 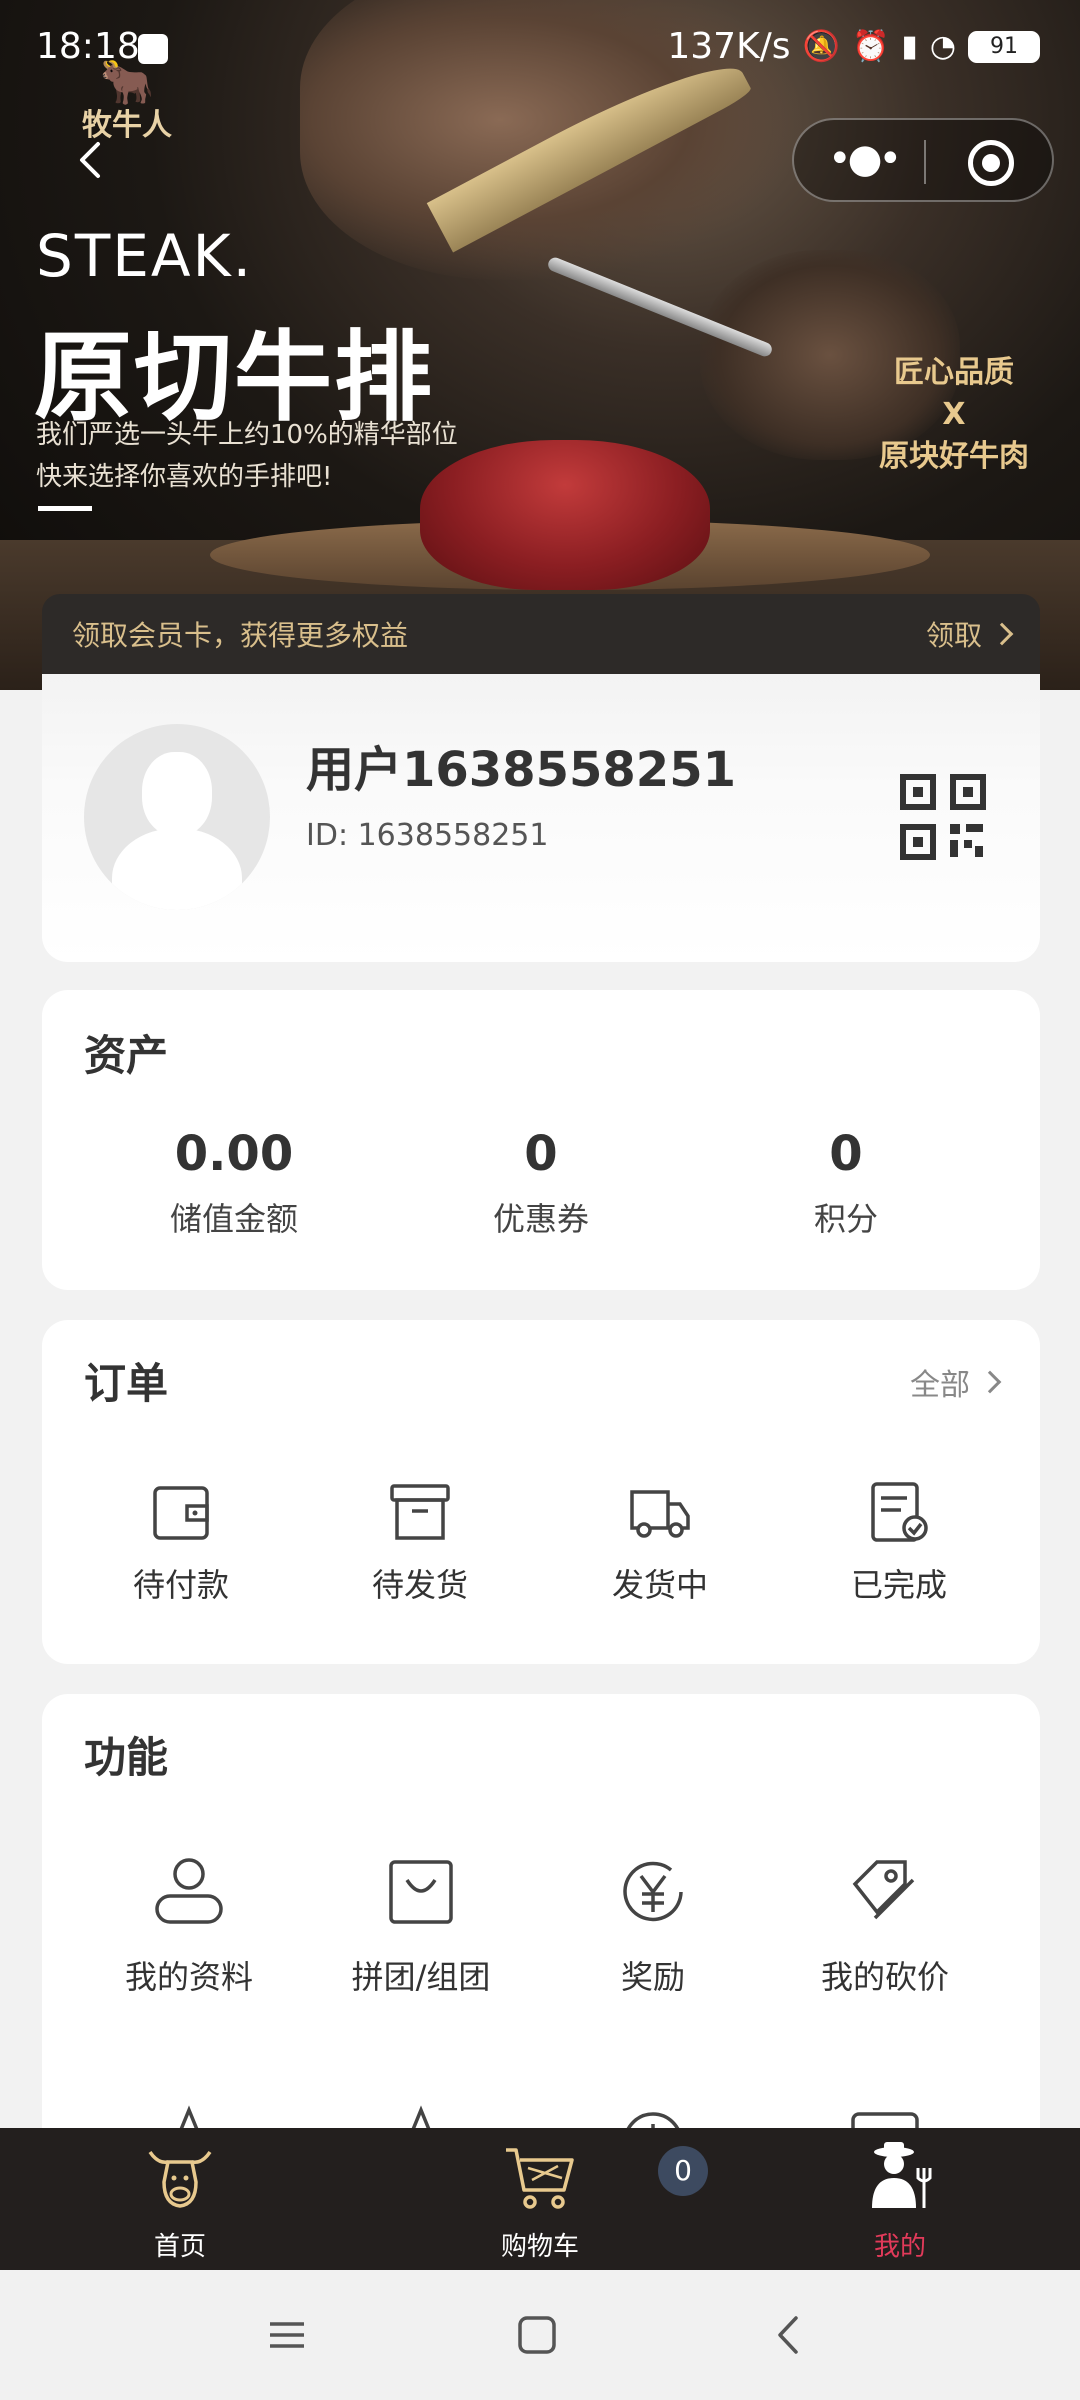 I want to click on status-bar: 18:18 137K/s 🔕 ⏰ ▮ ◔ 91, so click(x=540, y=48).